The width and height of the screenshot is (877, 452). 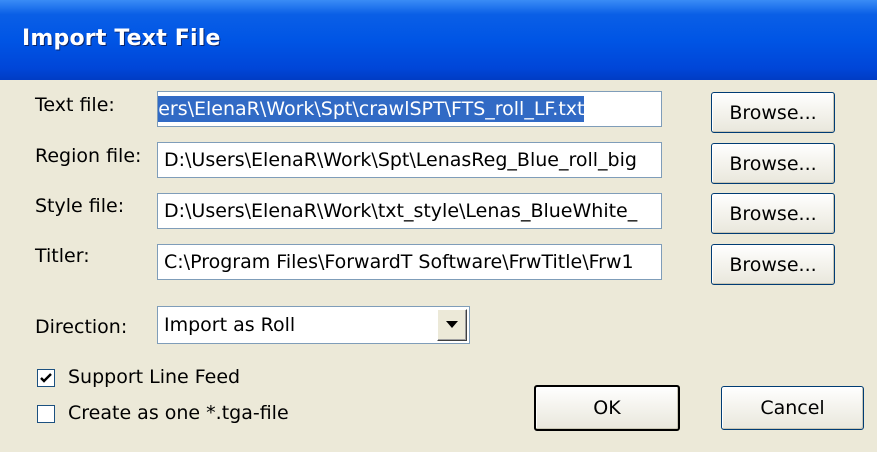 What do you see at coordinates (46, 378) in the screenshot?
I see `support-line-feed-checkbox` at bounding box center [46, 378].